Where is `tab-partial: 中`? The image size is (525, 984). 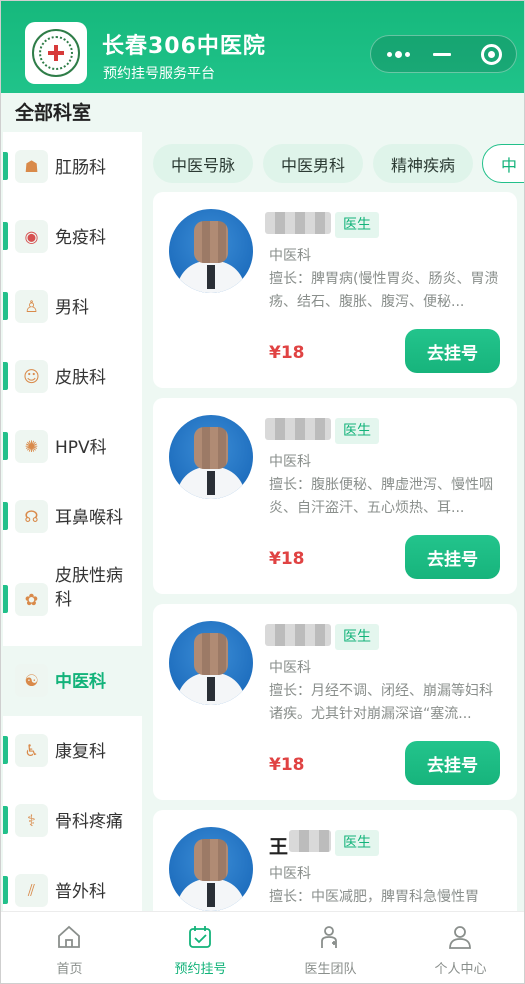
tab-partial: 中 is located at coordinates (503, 163).